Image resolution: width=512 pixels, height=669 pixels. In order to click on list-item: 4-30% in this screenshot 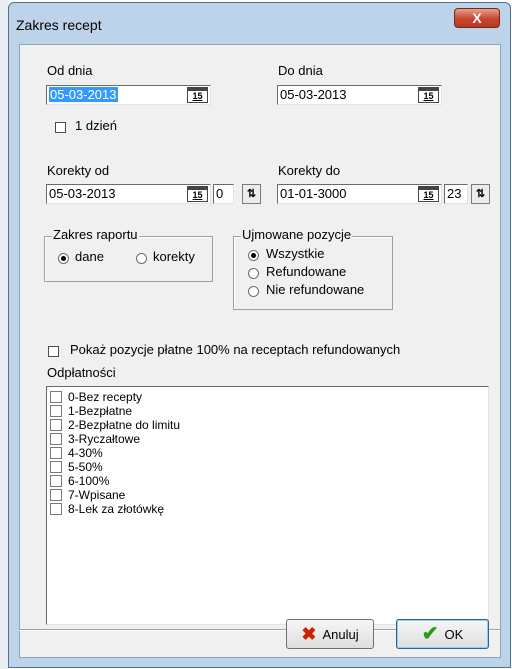, I will do `click(76, 453)`.